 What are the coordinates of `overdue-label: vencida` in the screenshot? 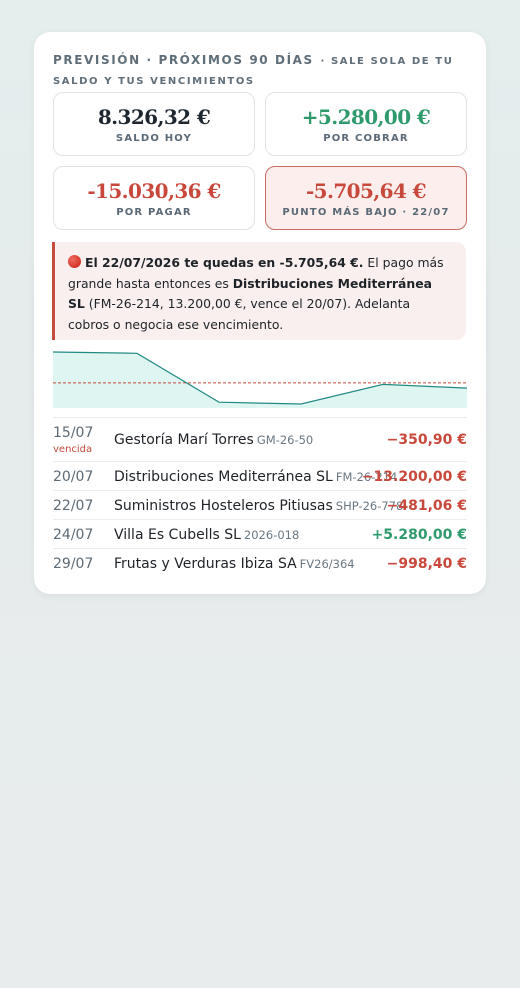 It's located at (73, 449).